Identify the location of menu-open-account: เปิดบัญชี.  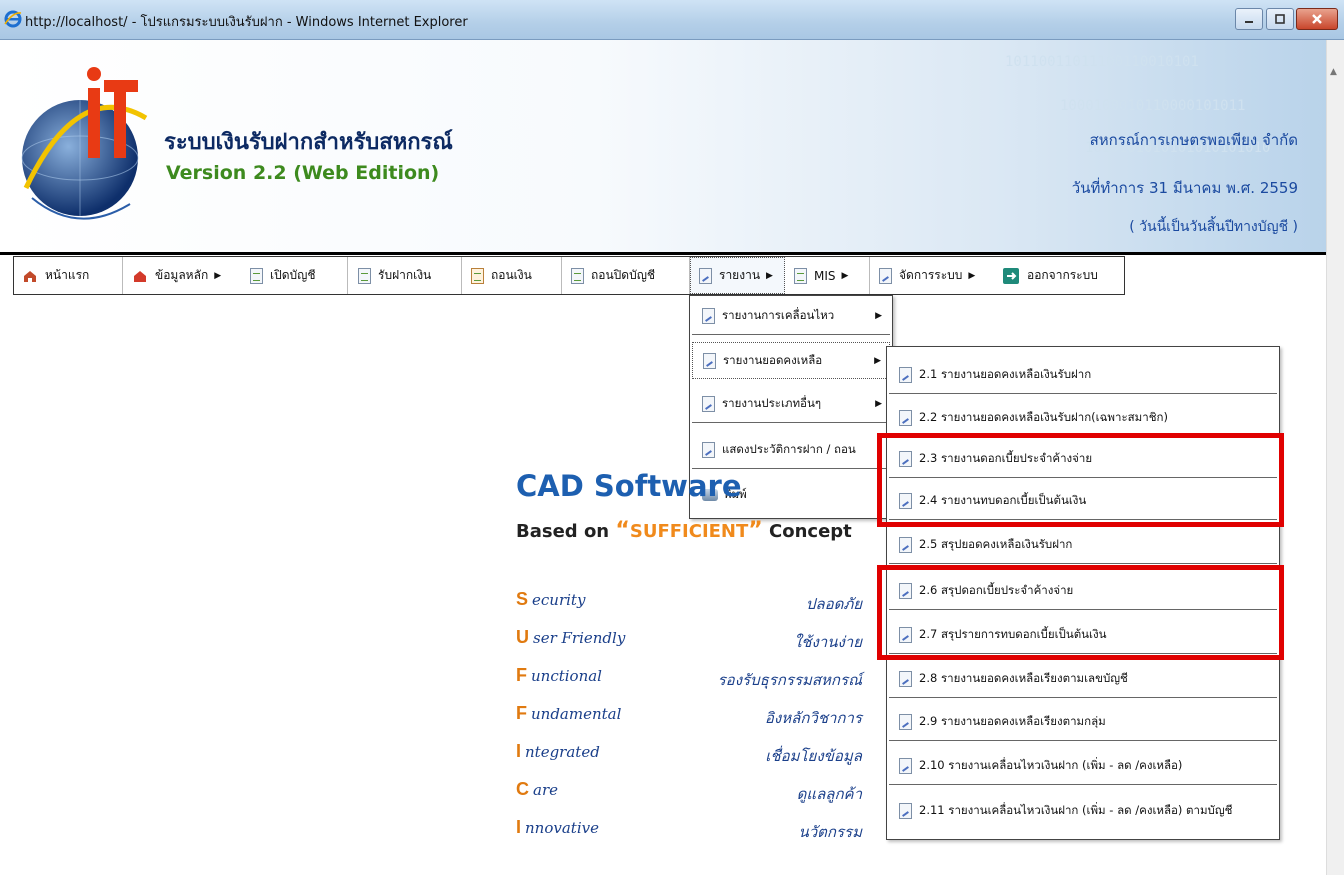
(283, 275).